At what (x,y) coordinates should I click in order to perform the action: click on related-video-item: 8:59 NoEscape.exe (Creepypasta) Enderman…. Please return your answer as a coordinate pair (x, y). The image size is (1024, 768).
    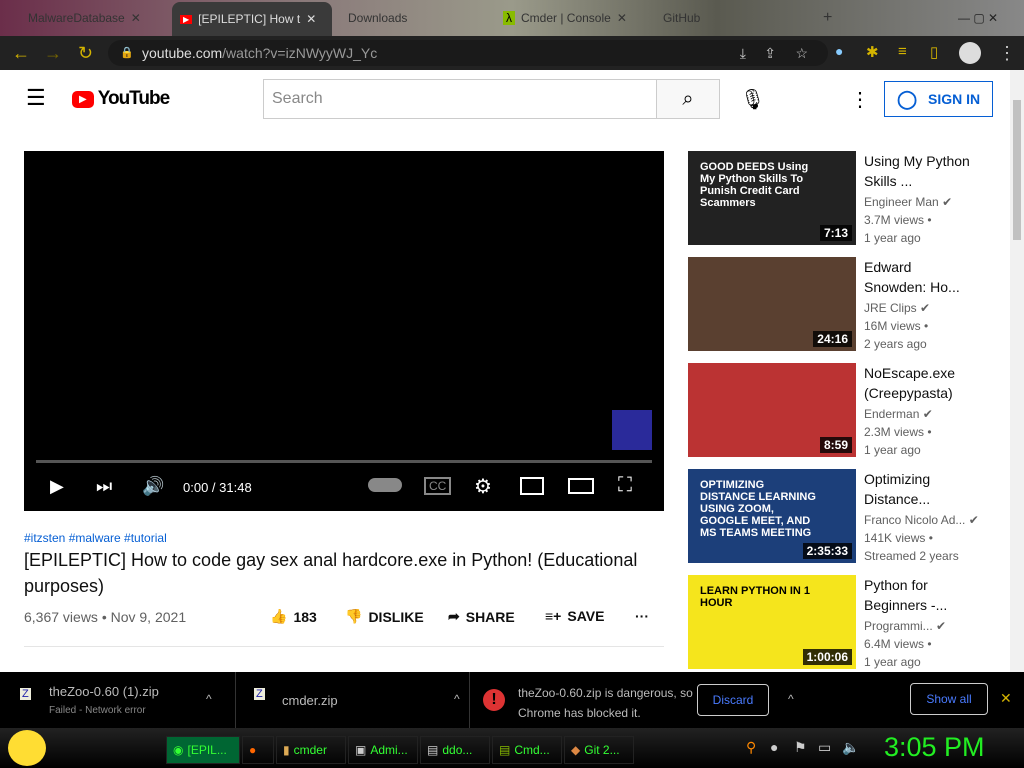
    Looking at the image, I should click on (848, 410).